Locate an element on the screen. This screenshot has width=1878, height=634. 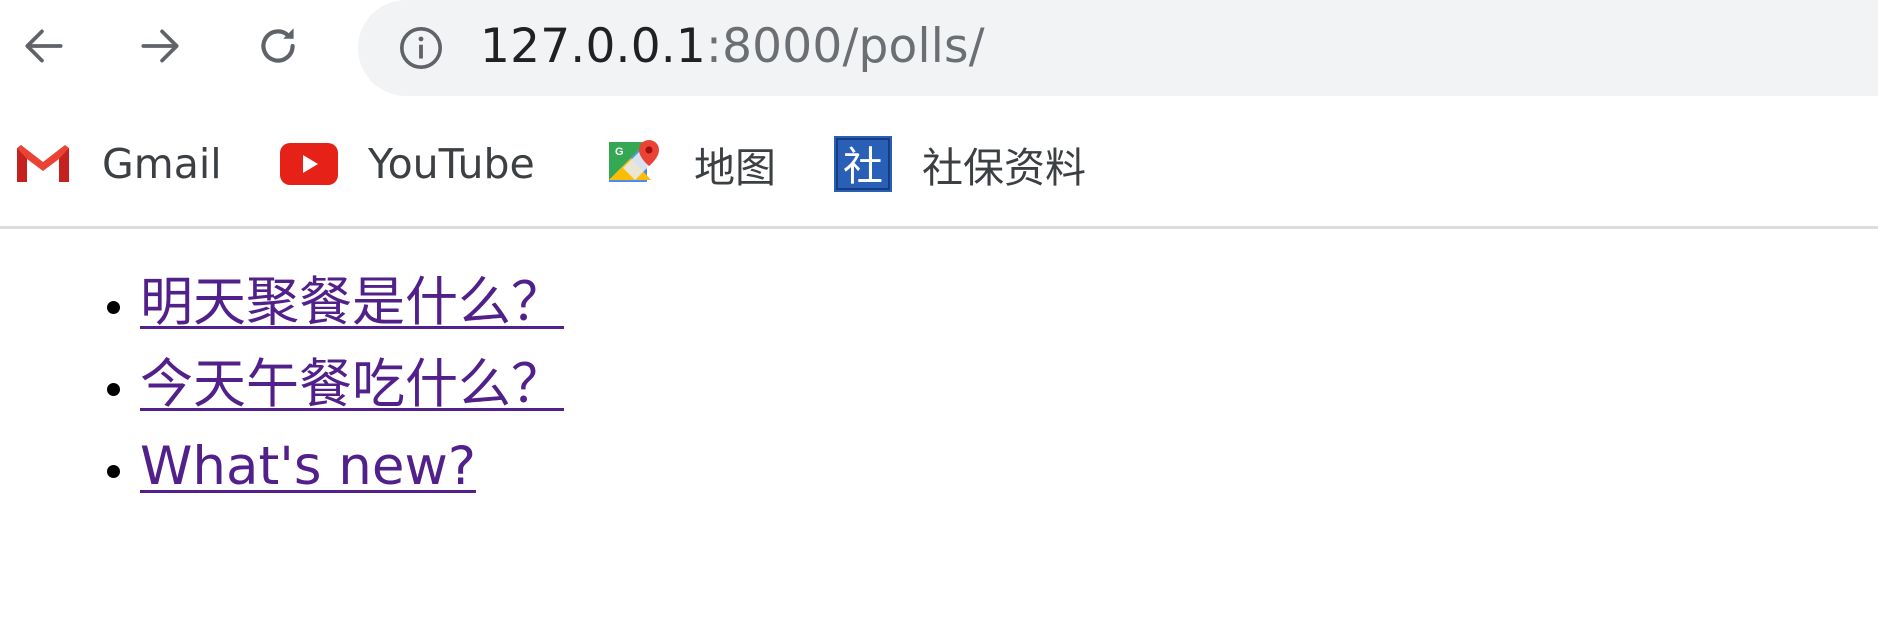
url-path: :8000/polls/ is located at coordinates (845, 46).